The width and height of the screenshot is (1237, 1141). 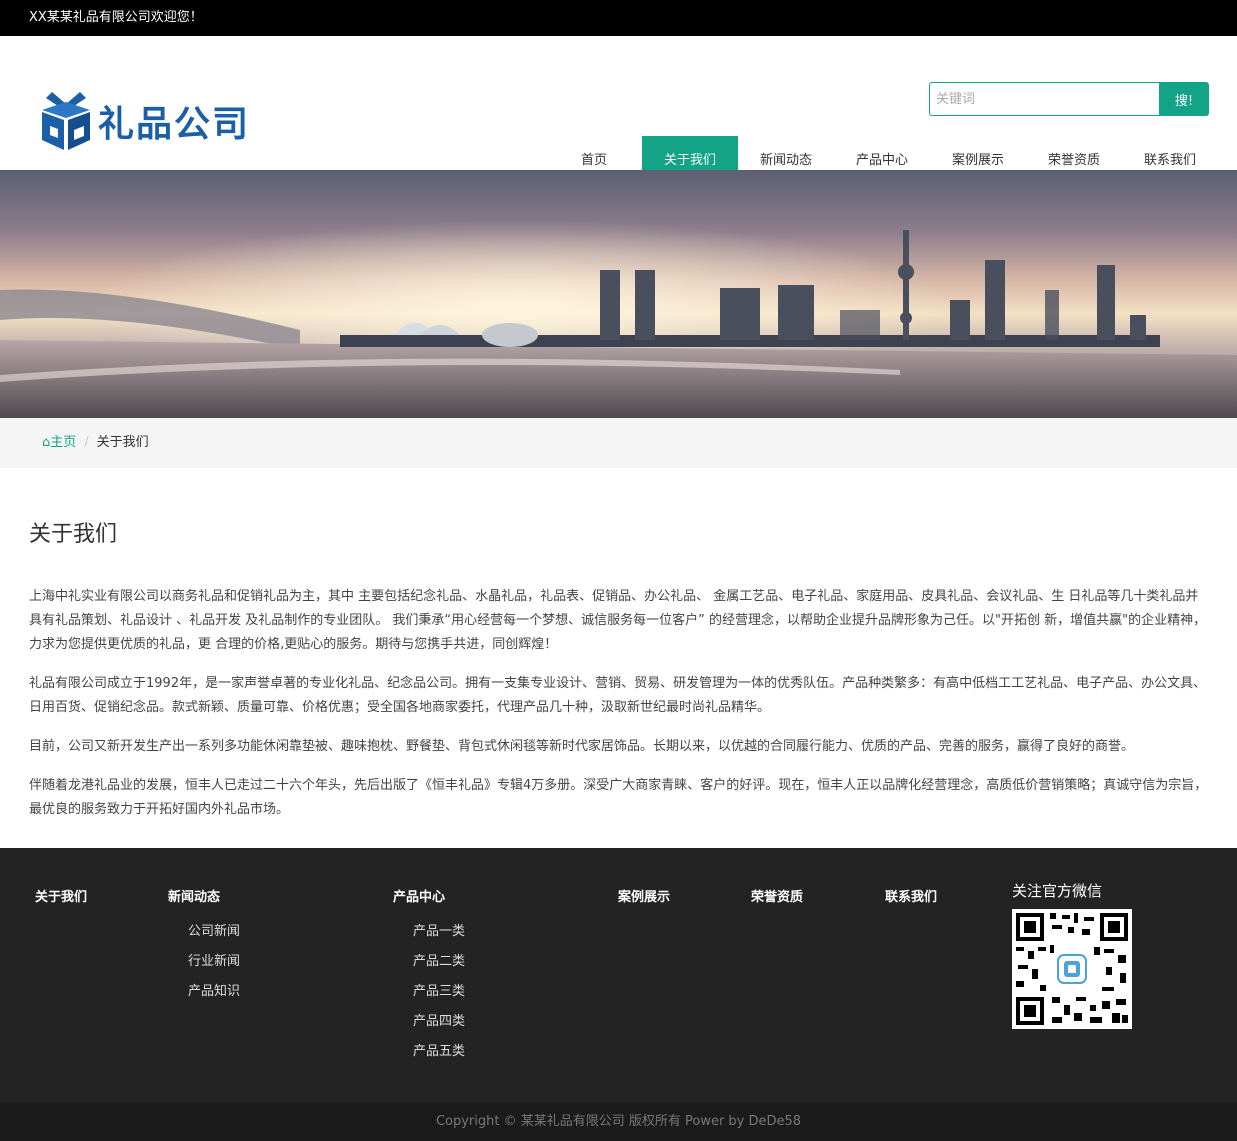 What do you see at coordinates (644, 895) in the screenshot?
I see `footer-col-title: 案例展示` at bounding box center [644, 895].